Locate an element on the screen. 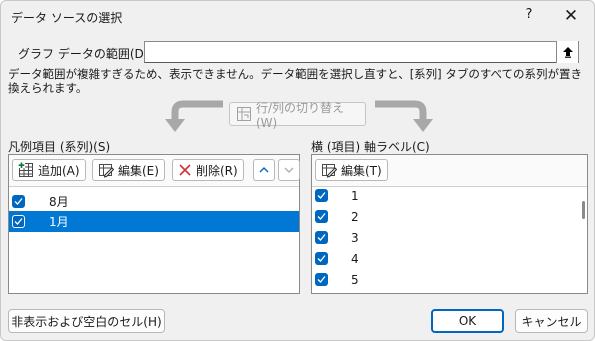 The height and width of the screenshot is (341, 595). chevron-up-icon is located at coordinates (264, 170).